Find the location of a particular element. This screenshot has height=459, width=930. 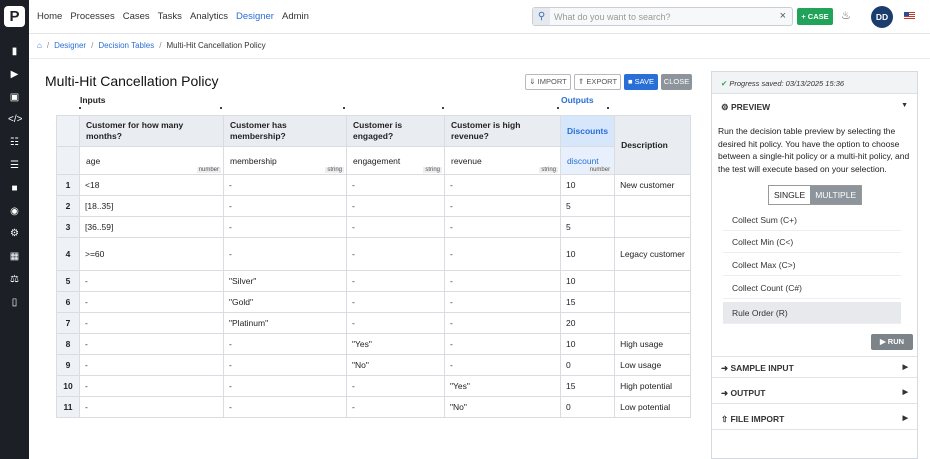

preview-section-header: ⚙ PREVIEW ▼ is located at coordinates (814, 107).